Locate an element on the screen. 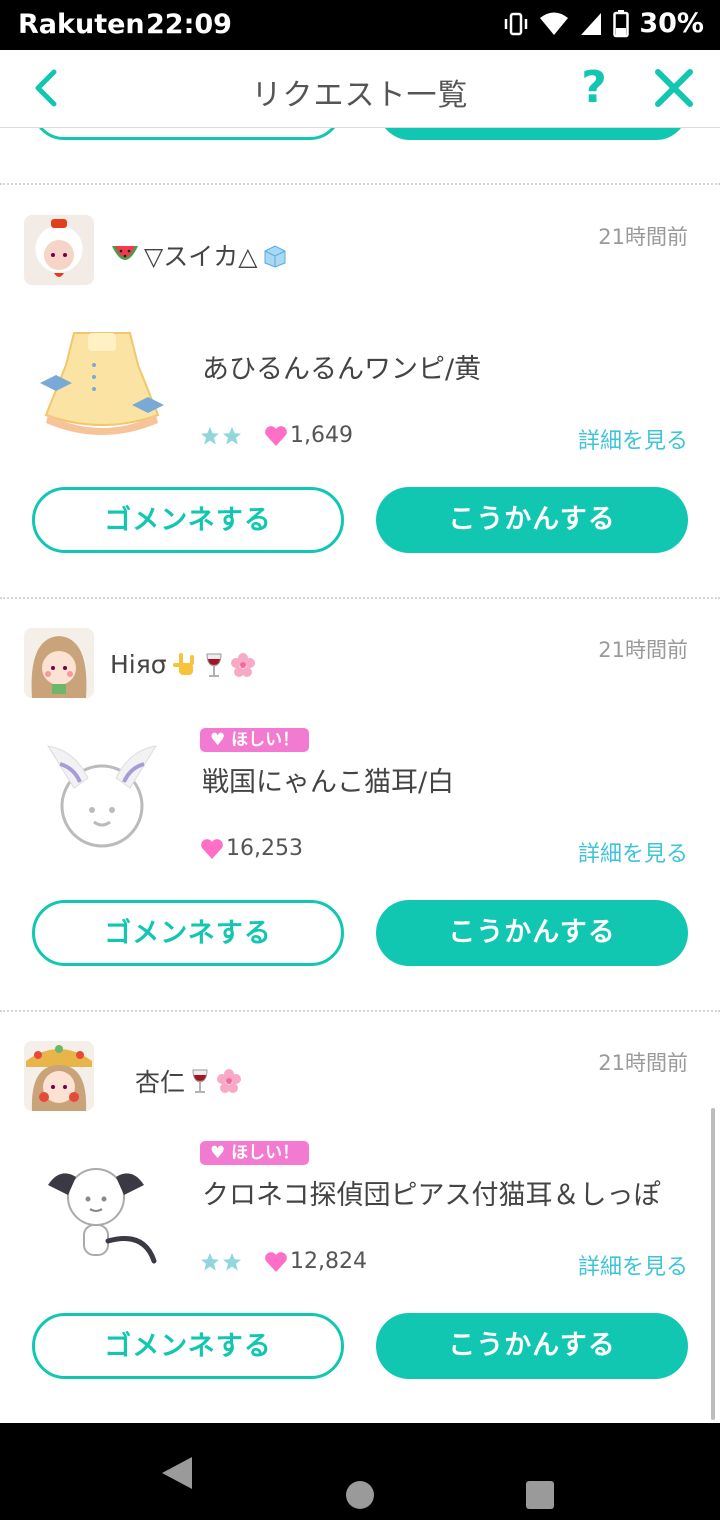 Image resolution: width=720 pixels, height=1520 pixels. cell-signal-icon is located at coordinates (591, 23).